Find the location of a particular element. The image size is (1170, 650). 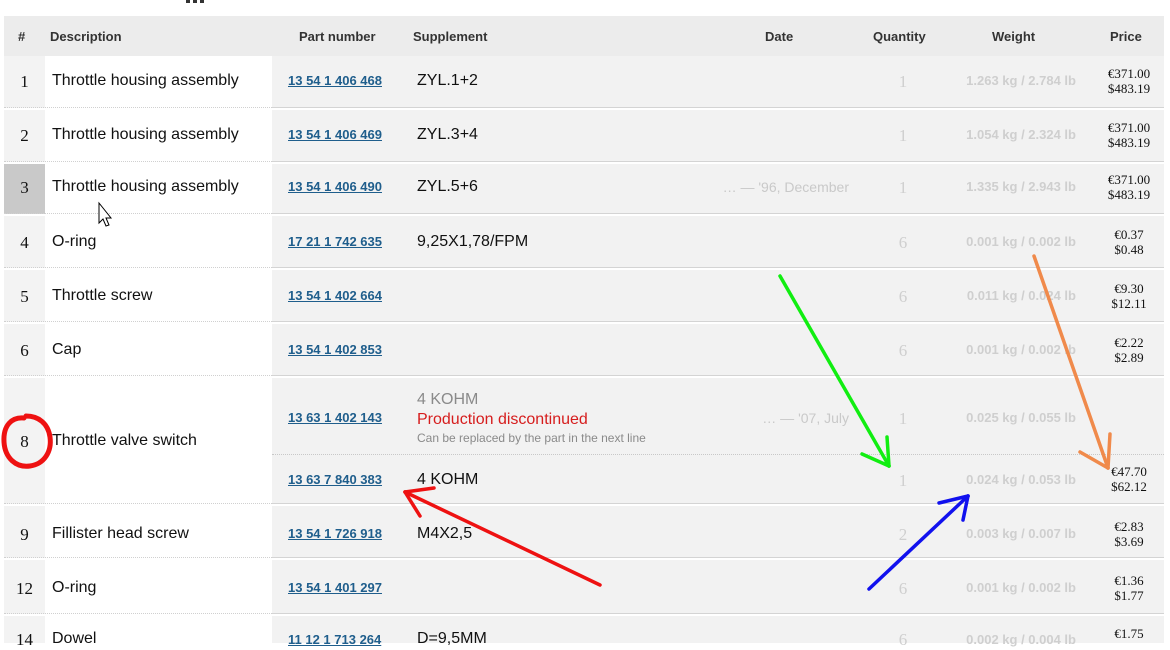

row-weight: 0.011 kg / 0.024 lb is located at coordinates (1021, 295).